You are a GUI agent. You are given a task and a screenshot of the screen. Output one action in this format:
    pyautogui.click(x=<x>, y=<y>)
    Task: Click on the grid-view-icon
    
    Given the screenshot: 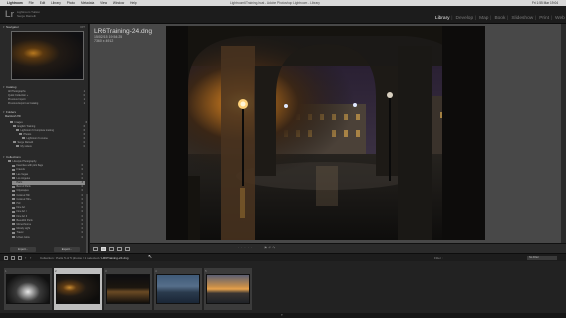 What is the action you would take?
    pyautogui.click(x=95, y=248)
    